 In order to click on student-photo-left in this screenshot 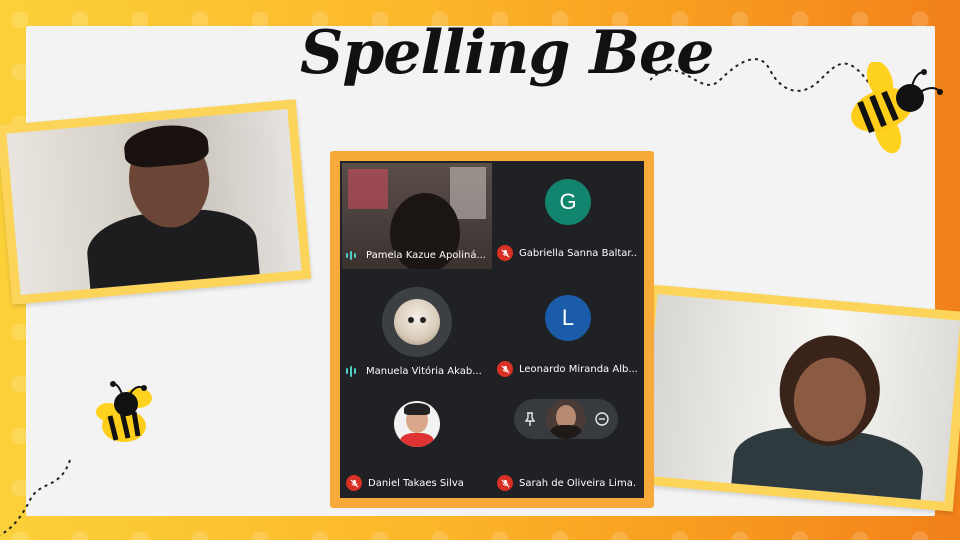, I will do `click(156, 202)`.